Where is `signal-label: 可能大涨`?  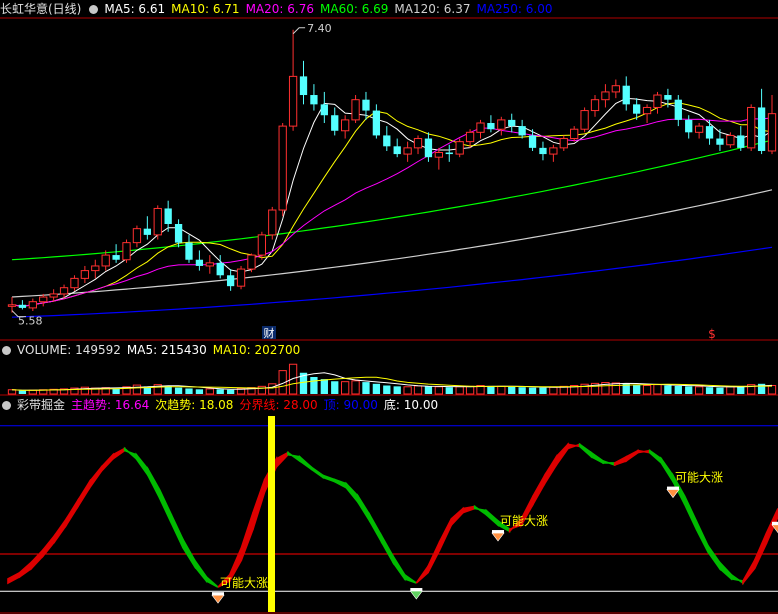
signal-label: 可能大涨 is located at coordinates (699, 477).